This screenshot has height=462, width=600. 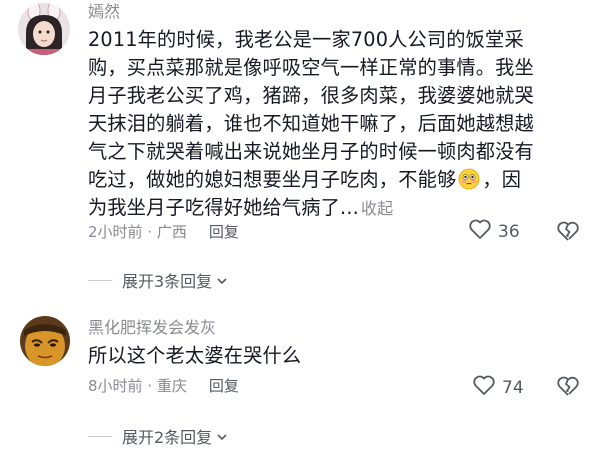 What do you see at coordinates (377, 208) in the screenshot?
I see `collapse-link: 收起` at bounding box center [377, 208].